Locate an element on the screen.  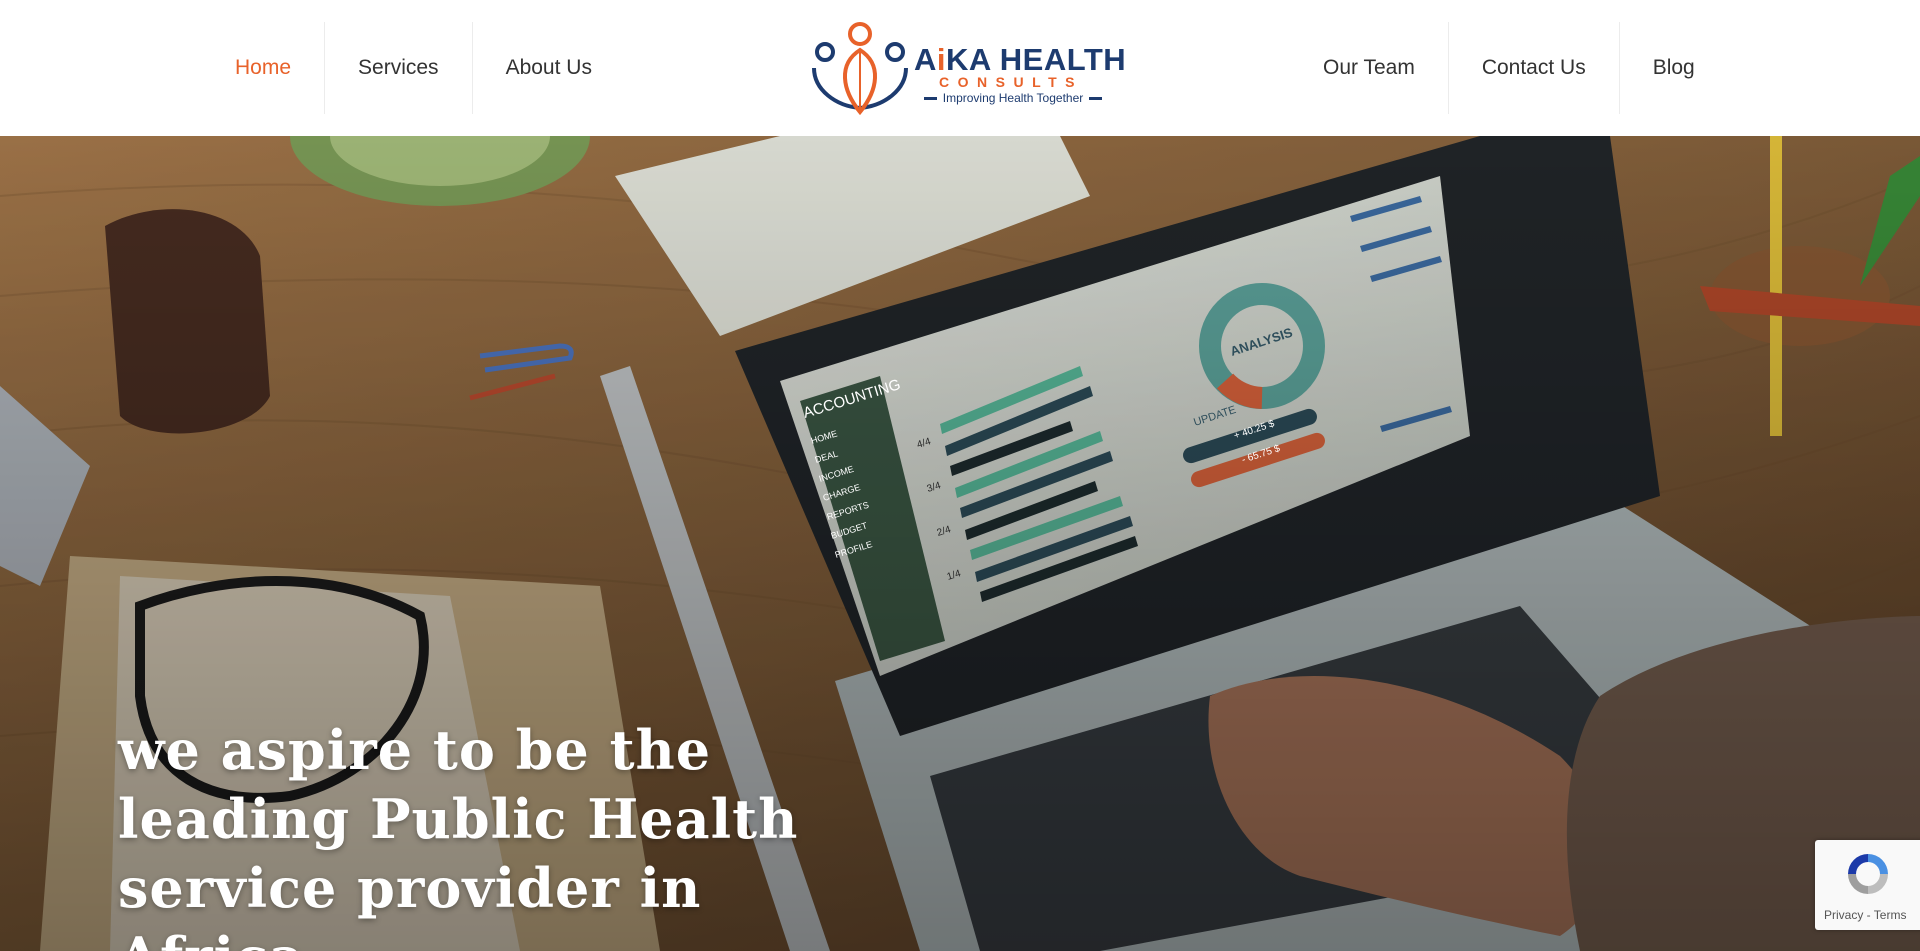
primary-nav-right: Our Team Contact Us Blog is located at coordinates (1509, 68).